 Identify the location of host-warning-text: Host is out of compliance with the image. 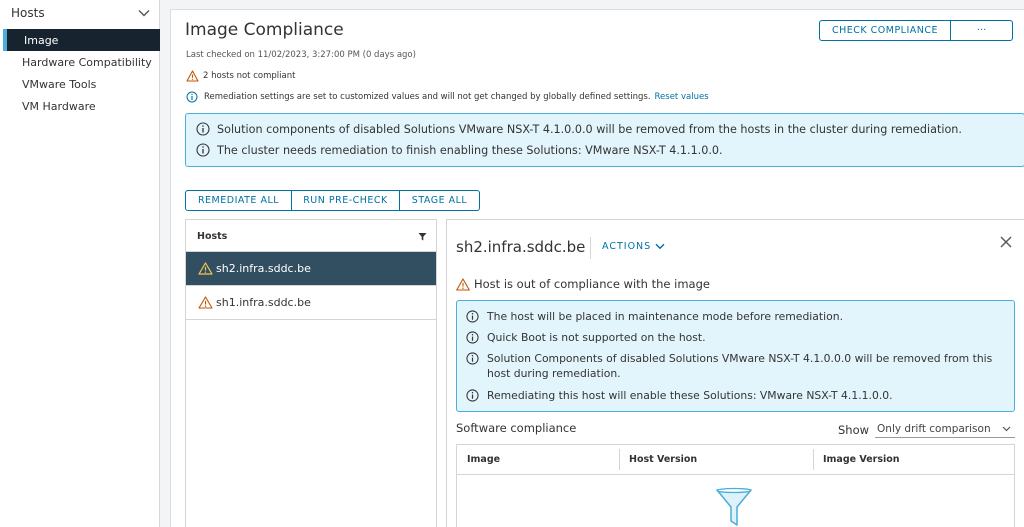
(592, 284).